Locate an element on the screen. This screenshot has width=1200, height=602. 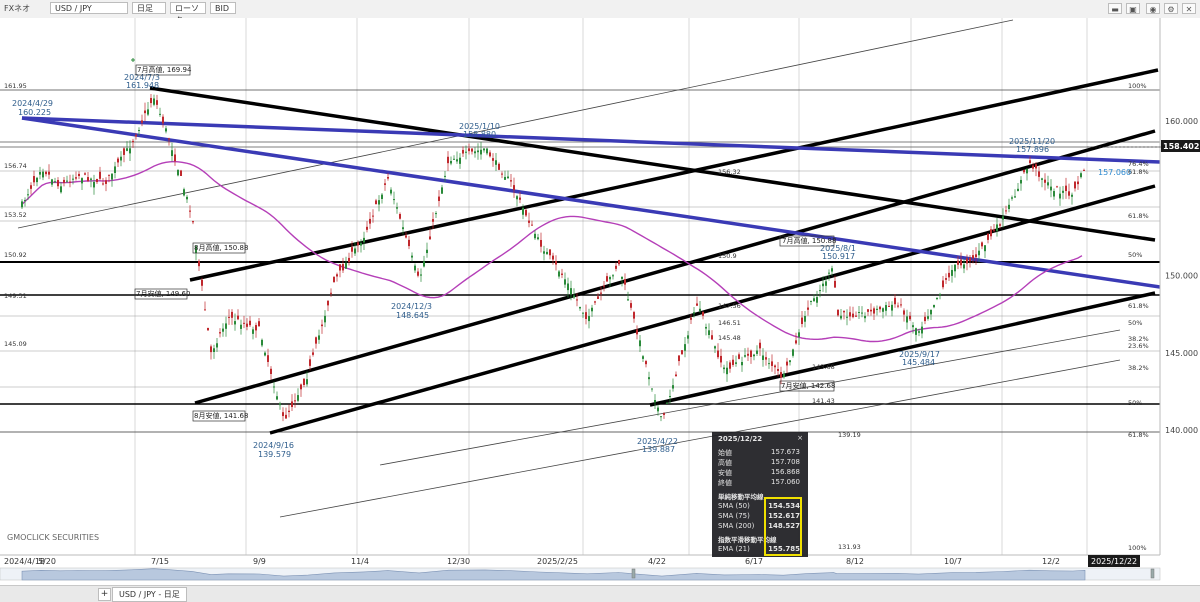
chart-style-select: ローソク is located at coordinates (188, 13).